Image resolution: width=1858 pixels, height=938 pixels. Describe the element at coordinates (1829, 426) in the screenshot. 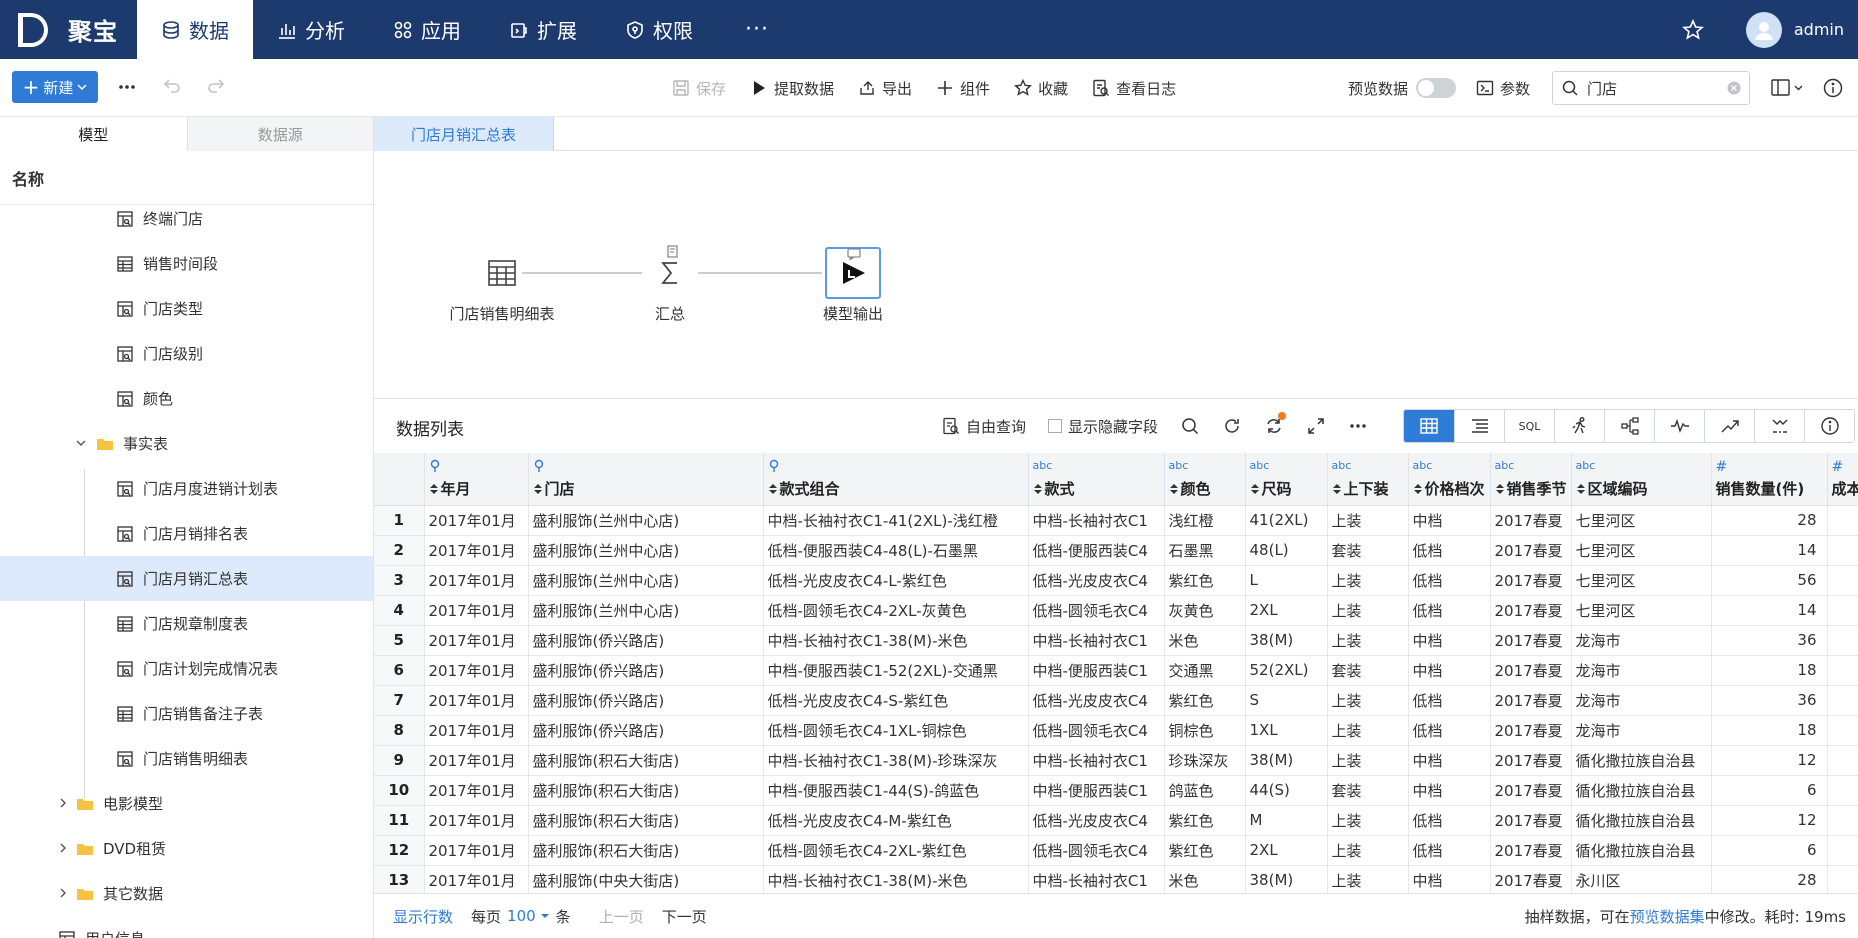

I see `view-info-button` at that location.